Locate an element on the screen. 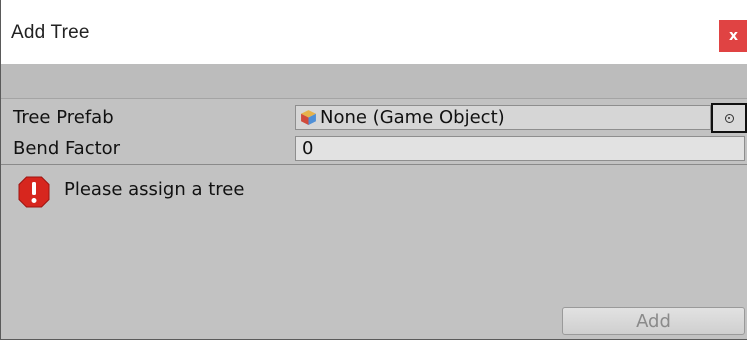 The height and width of the screenshot is (340, 747). close-icon: x is located at coordinates (733, 36).